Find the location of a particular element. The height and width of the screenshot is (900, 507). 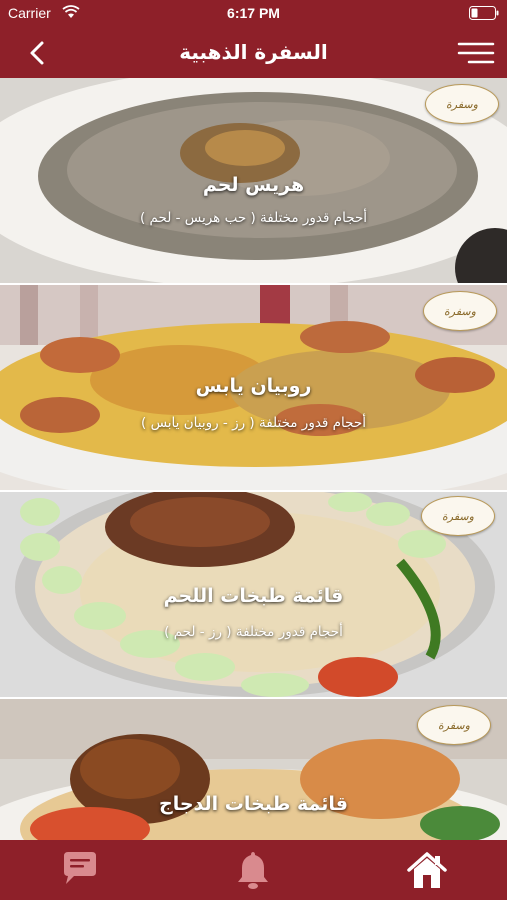

tab-bar is located at coordinates (253, 870).